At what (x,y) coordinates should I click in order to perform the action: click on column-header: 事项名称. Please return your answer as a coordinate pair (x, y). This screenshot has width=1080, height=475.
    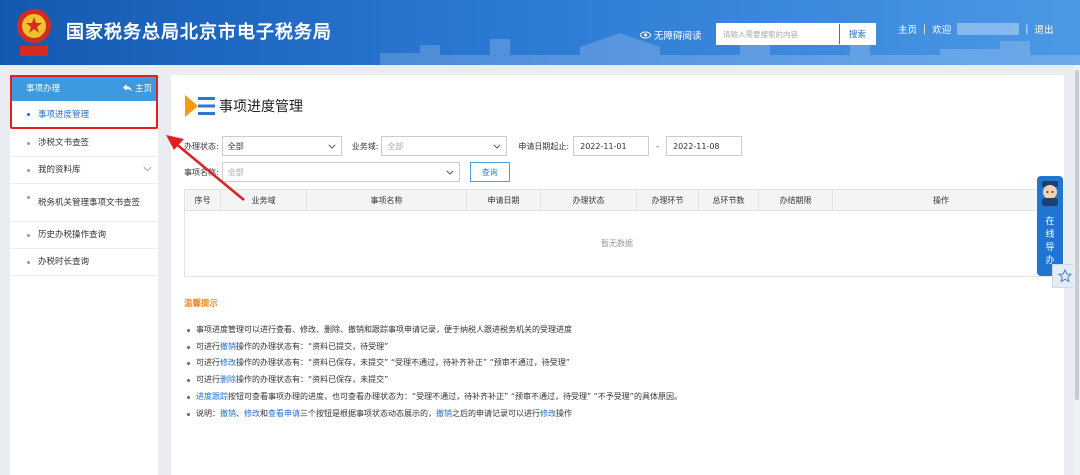
    Looking at the image, I should click on (387, 200).